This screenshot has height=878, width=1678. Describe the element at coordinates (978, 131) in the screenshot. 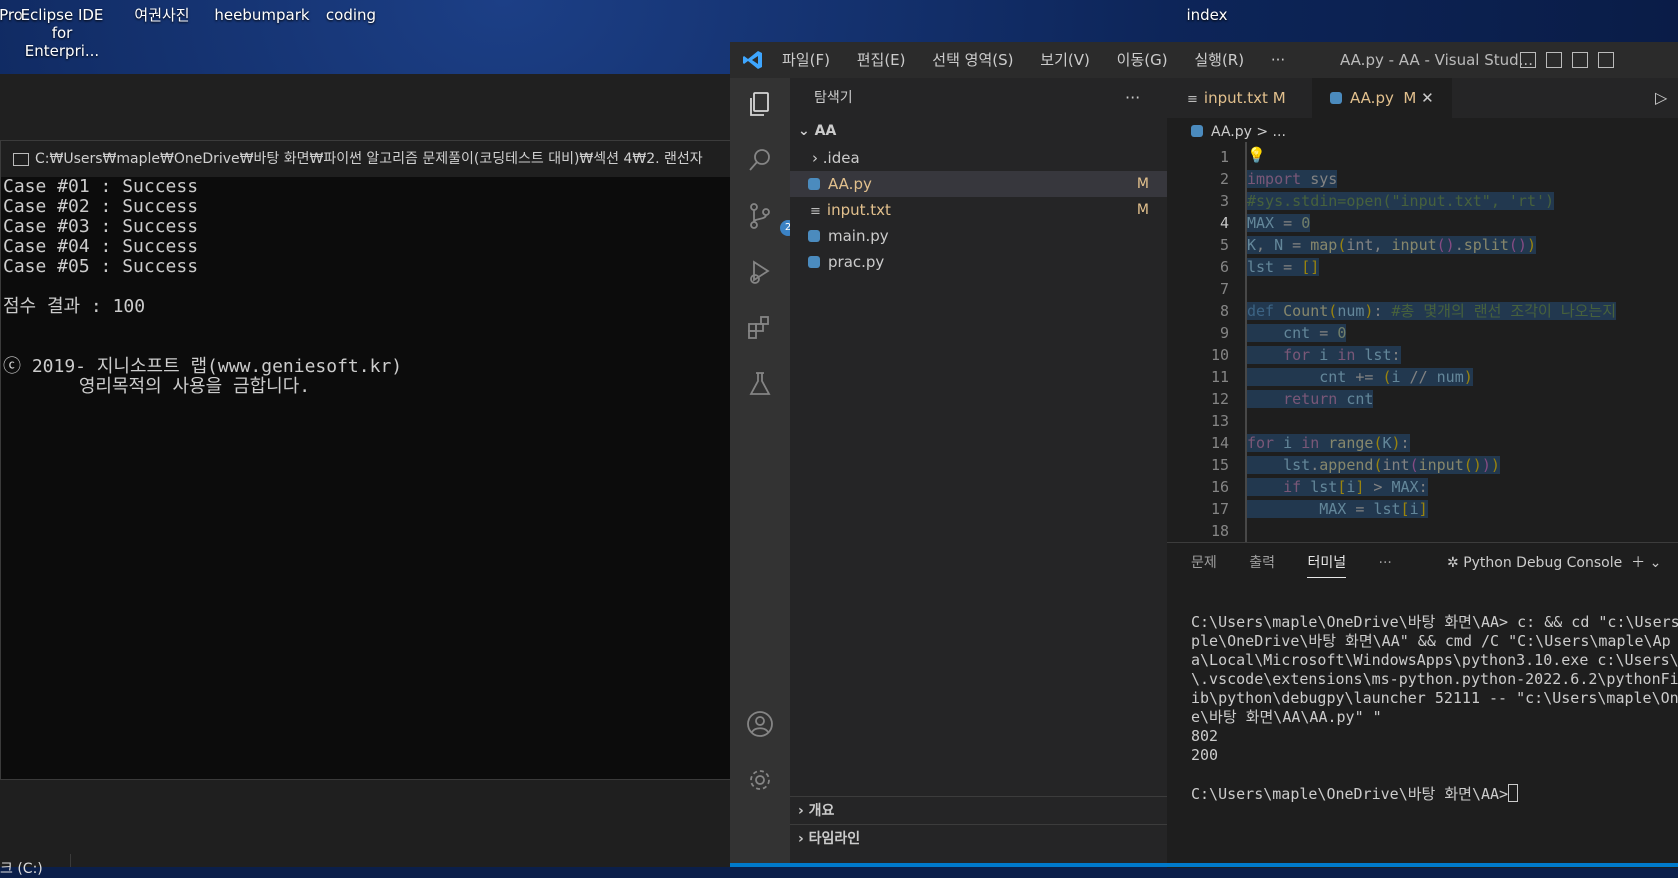

I see `explorer-root-folder: ⌄ AA` at that location.